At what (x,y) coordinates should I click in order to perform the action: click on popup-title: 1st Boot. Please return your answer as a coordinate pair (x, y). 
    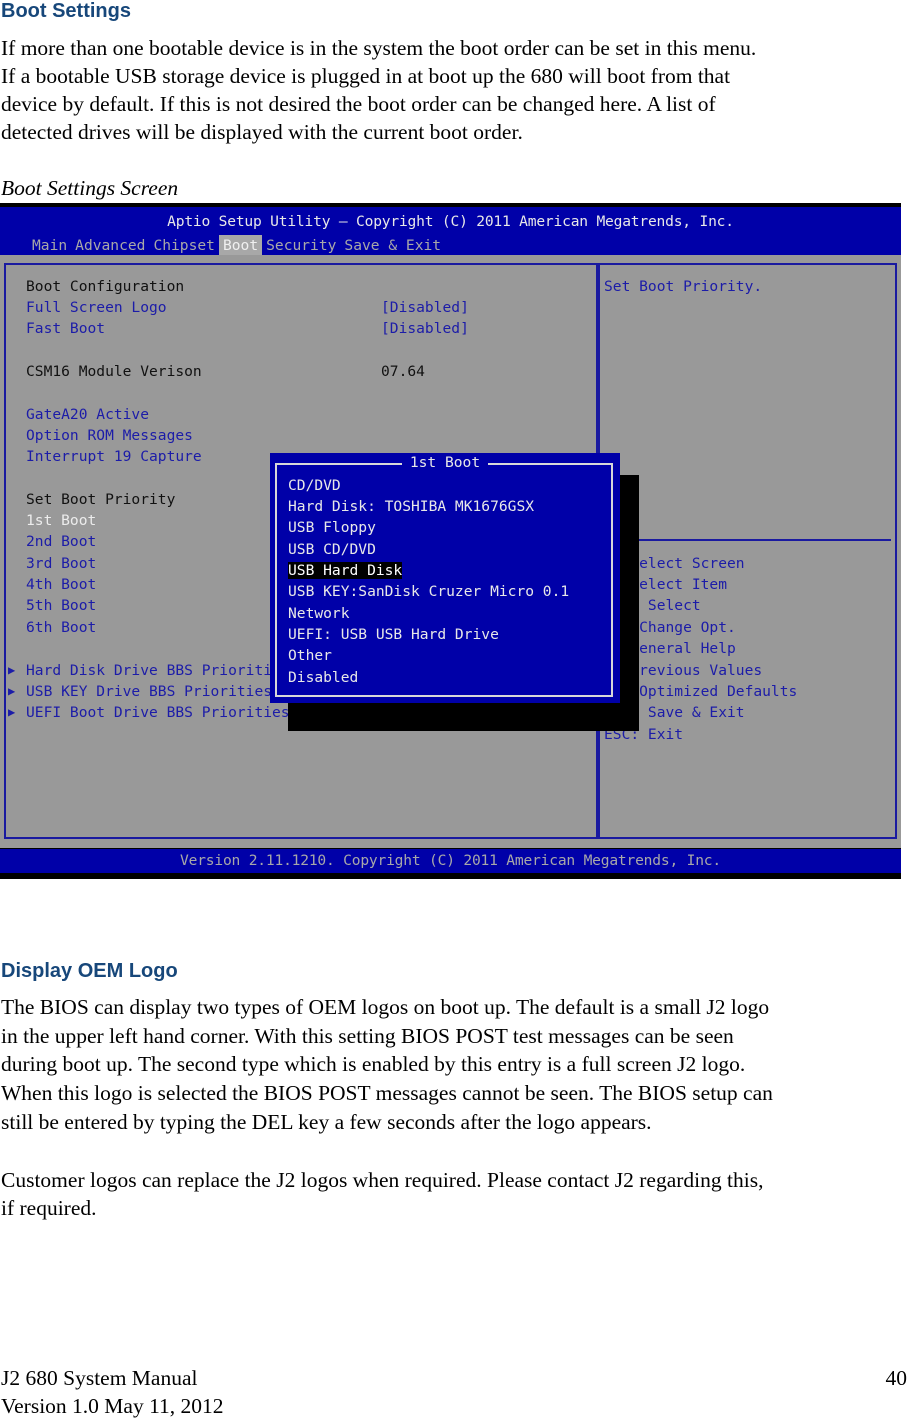
    Looking at the image, I should click on (445, 462).